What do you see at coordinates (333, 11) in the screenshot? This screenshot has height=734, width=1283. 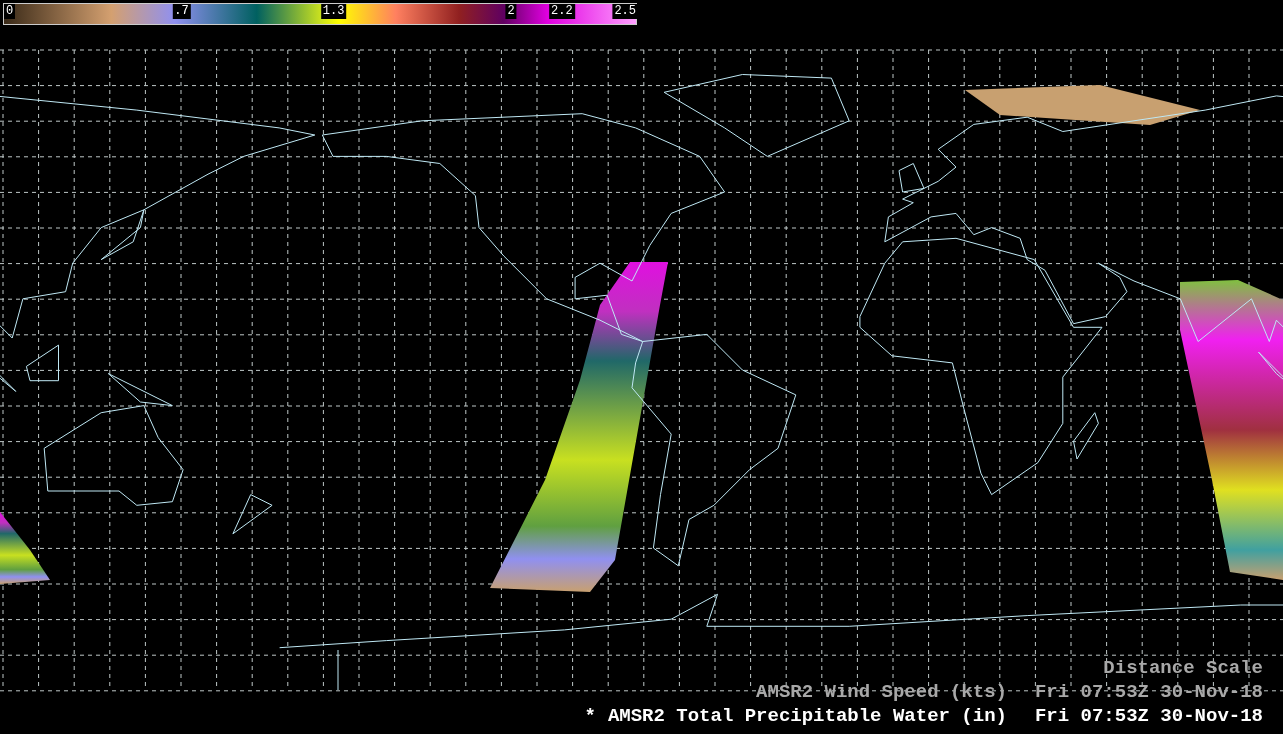 I see `scale-tick-label: 1.3` at bounding box center [333, 11].